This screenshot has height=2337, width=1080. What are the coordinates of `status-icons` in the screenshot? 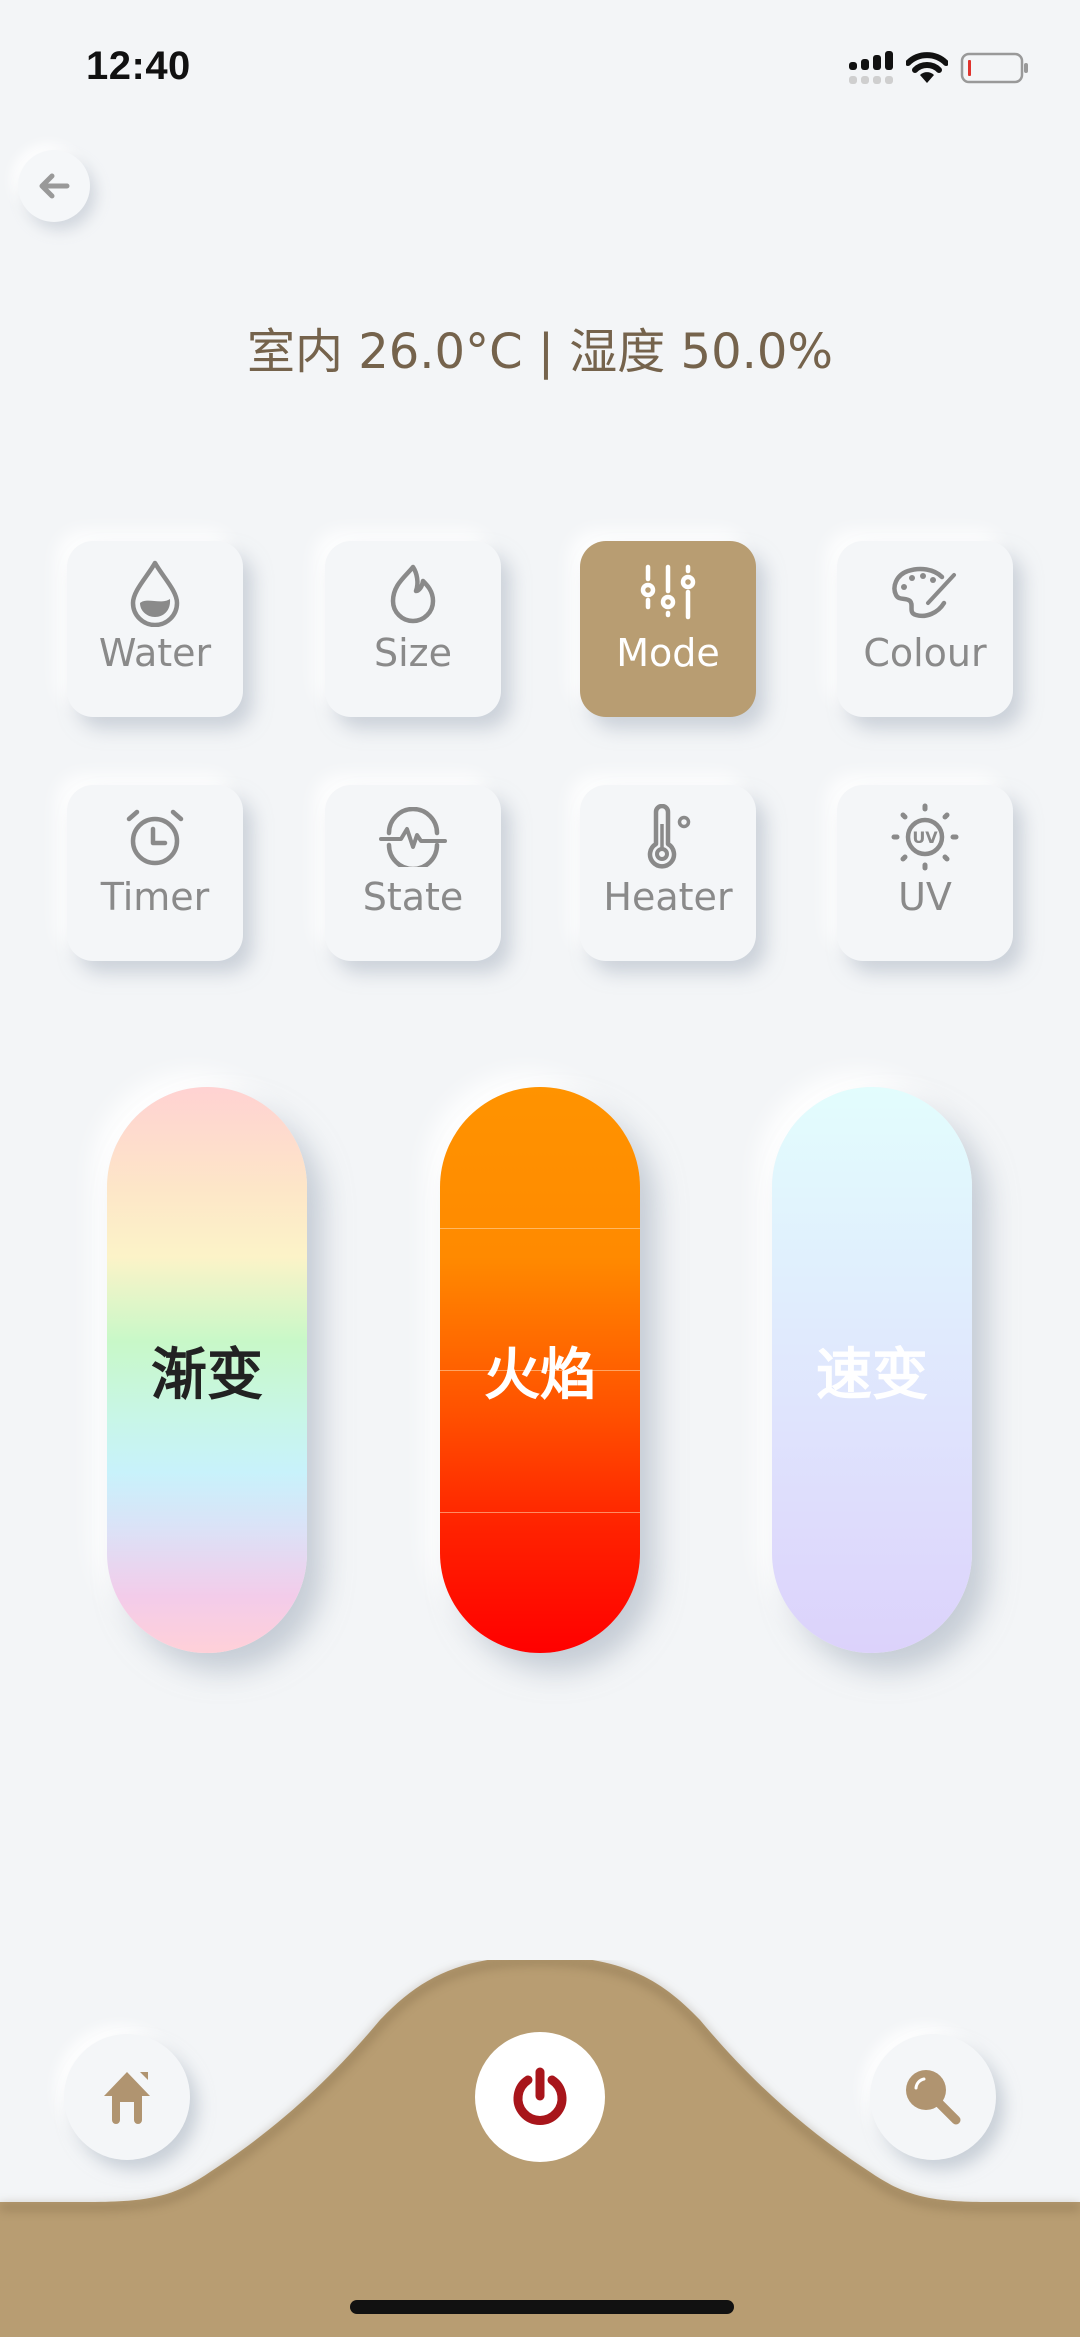 It's located at (939, 68).